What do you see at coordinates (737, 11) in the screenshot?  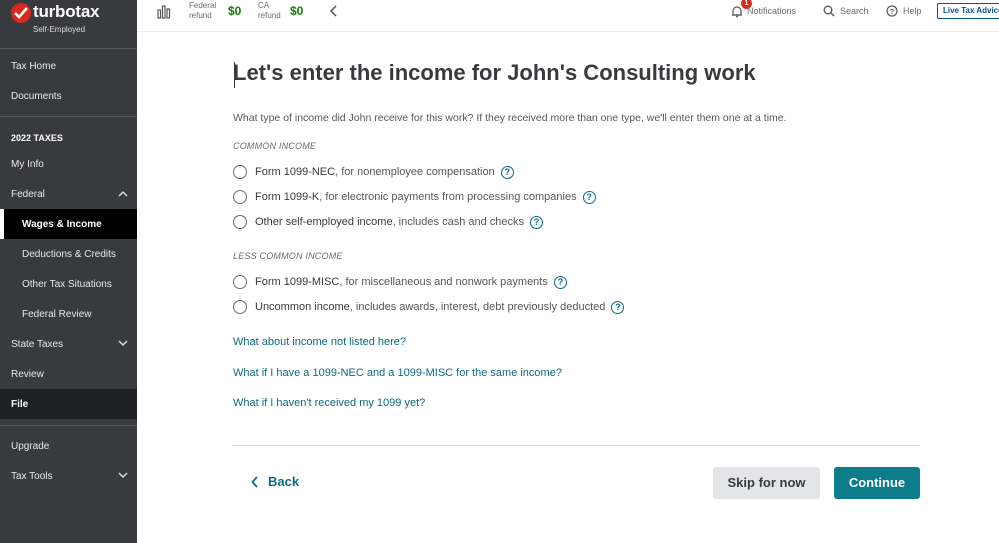 I see `bell-icon` at bounding box center [737, 11].